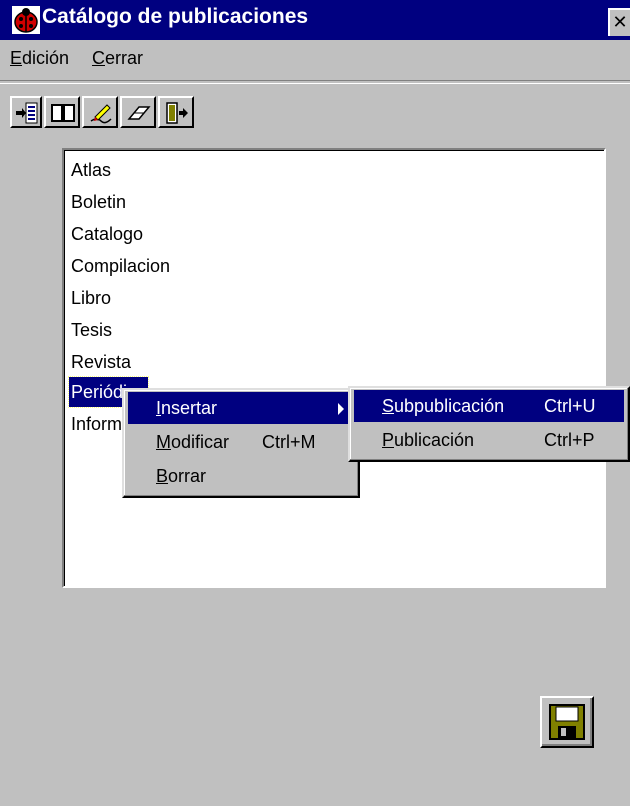 The image size is (630, 806). I want to click on submenu-arrow-icon, so click(341, 409).